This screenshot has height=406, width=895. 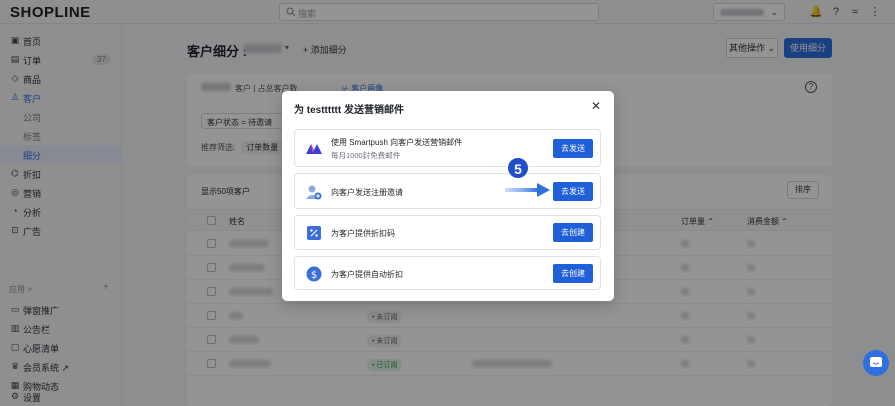 What do you see at coordinates (314, 192) in the screenshot?
I see `invite-user-icon` at bounding box center [314, 192].